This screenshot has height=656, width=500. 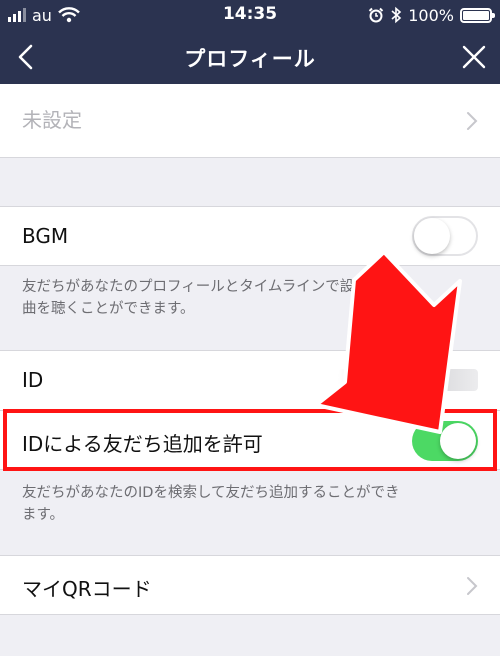 What do you see at coordinates (376, 15) in the screenshot?
I see `alarm-icon` at bounding box center [376, 15].